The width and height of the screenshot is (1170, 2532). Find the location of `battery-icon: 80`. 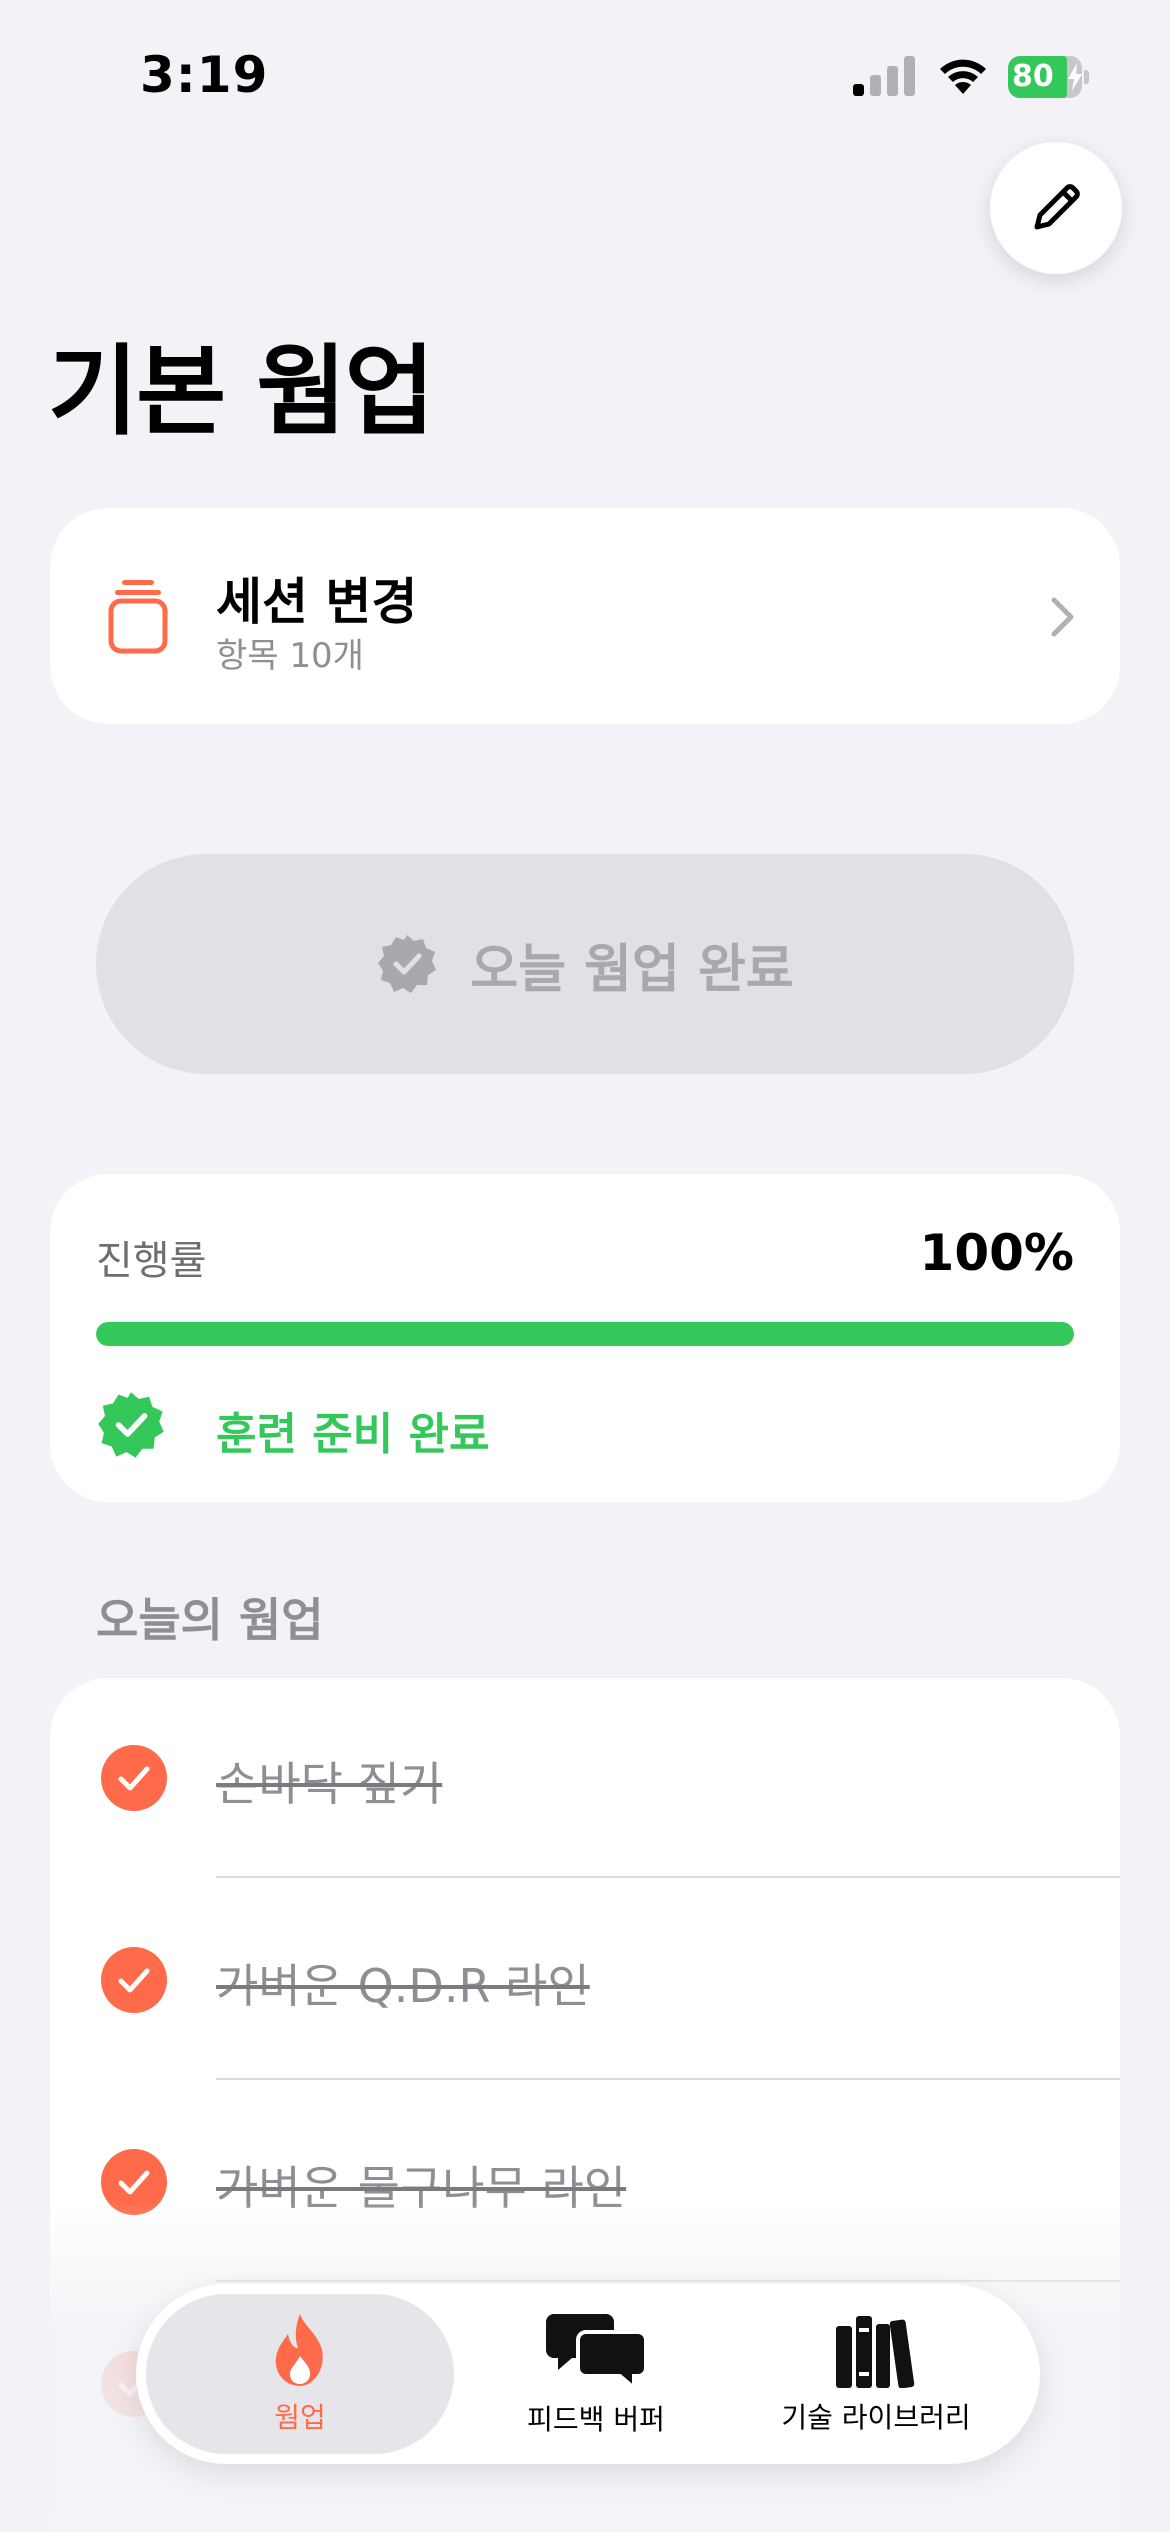

battery-icon: 80 is located at coordinates (1048, 77).